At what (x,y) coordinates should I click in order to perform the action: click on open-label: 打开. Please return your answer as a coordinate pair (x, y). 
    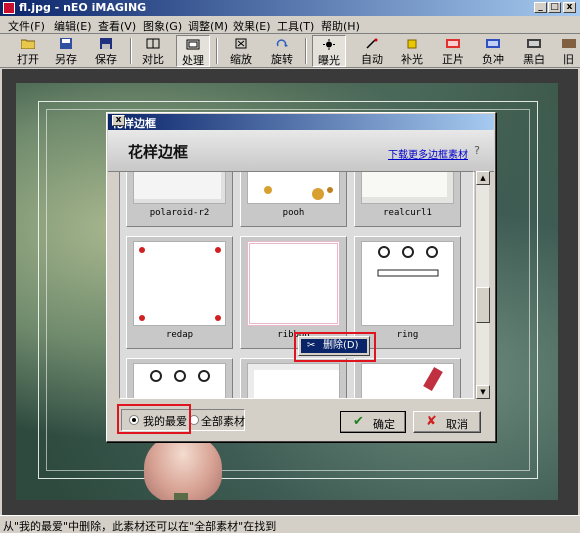
    Looking at the image, I should click on (28, 59).